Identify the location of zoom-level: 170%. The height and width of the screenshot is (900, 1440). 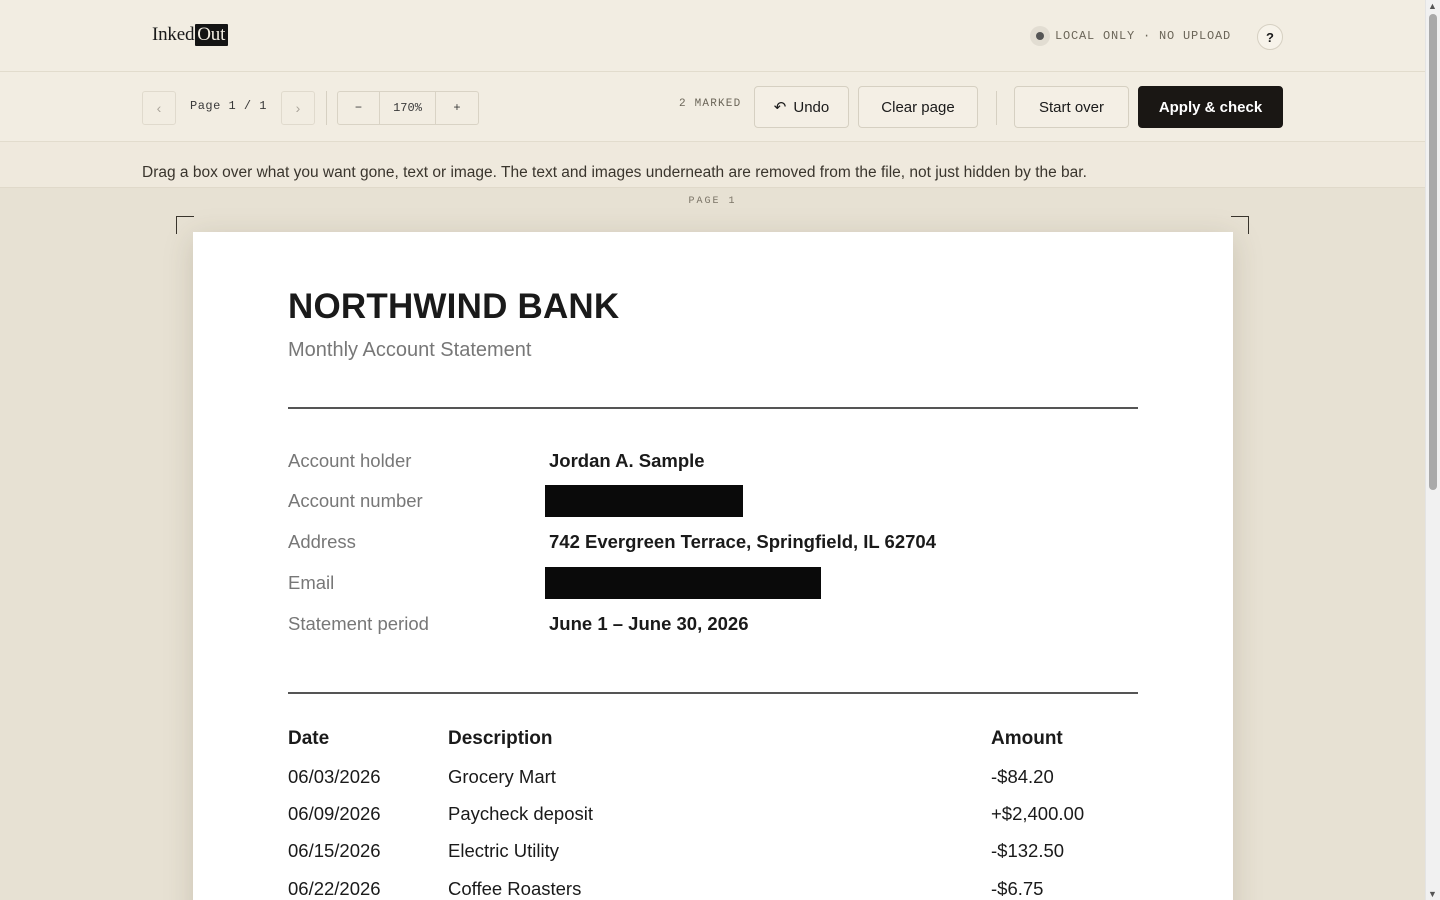
(408, 108).